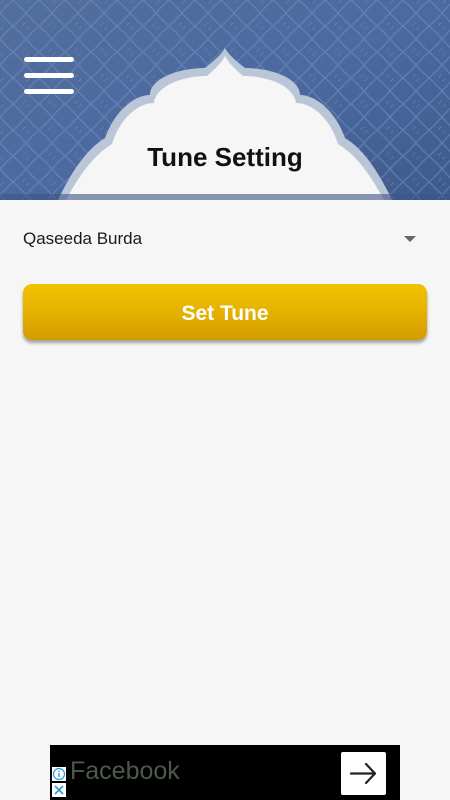  What do you see at coordinates (225, 772) in the screenshot?
I see `ad-banner: Facebook` at bounding box center [225, 772].